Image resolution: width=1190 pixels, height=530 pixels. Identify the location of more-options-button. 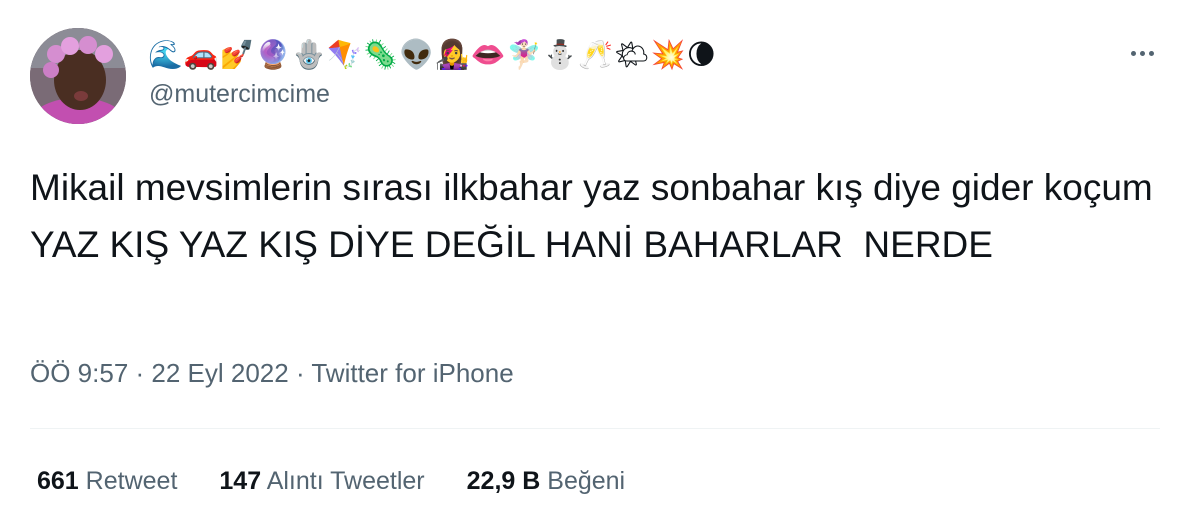
(1142, 53).